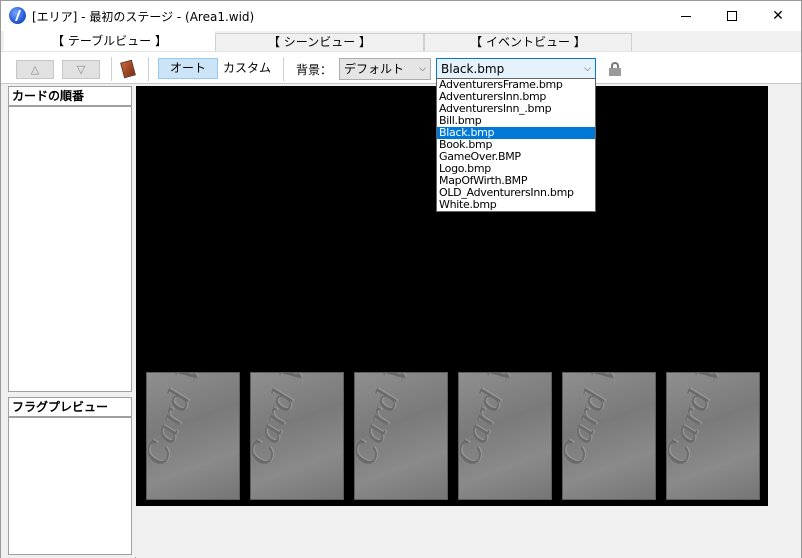  I want to click on dropdown-option: Book.bmp, so click(516, 145).